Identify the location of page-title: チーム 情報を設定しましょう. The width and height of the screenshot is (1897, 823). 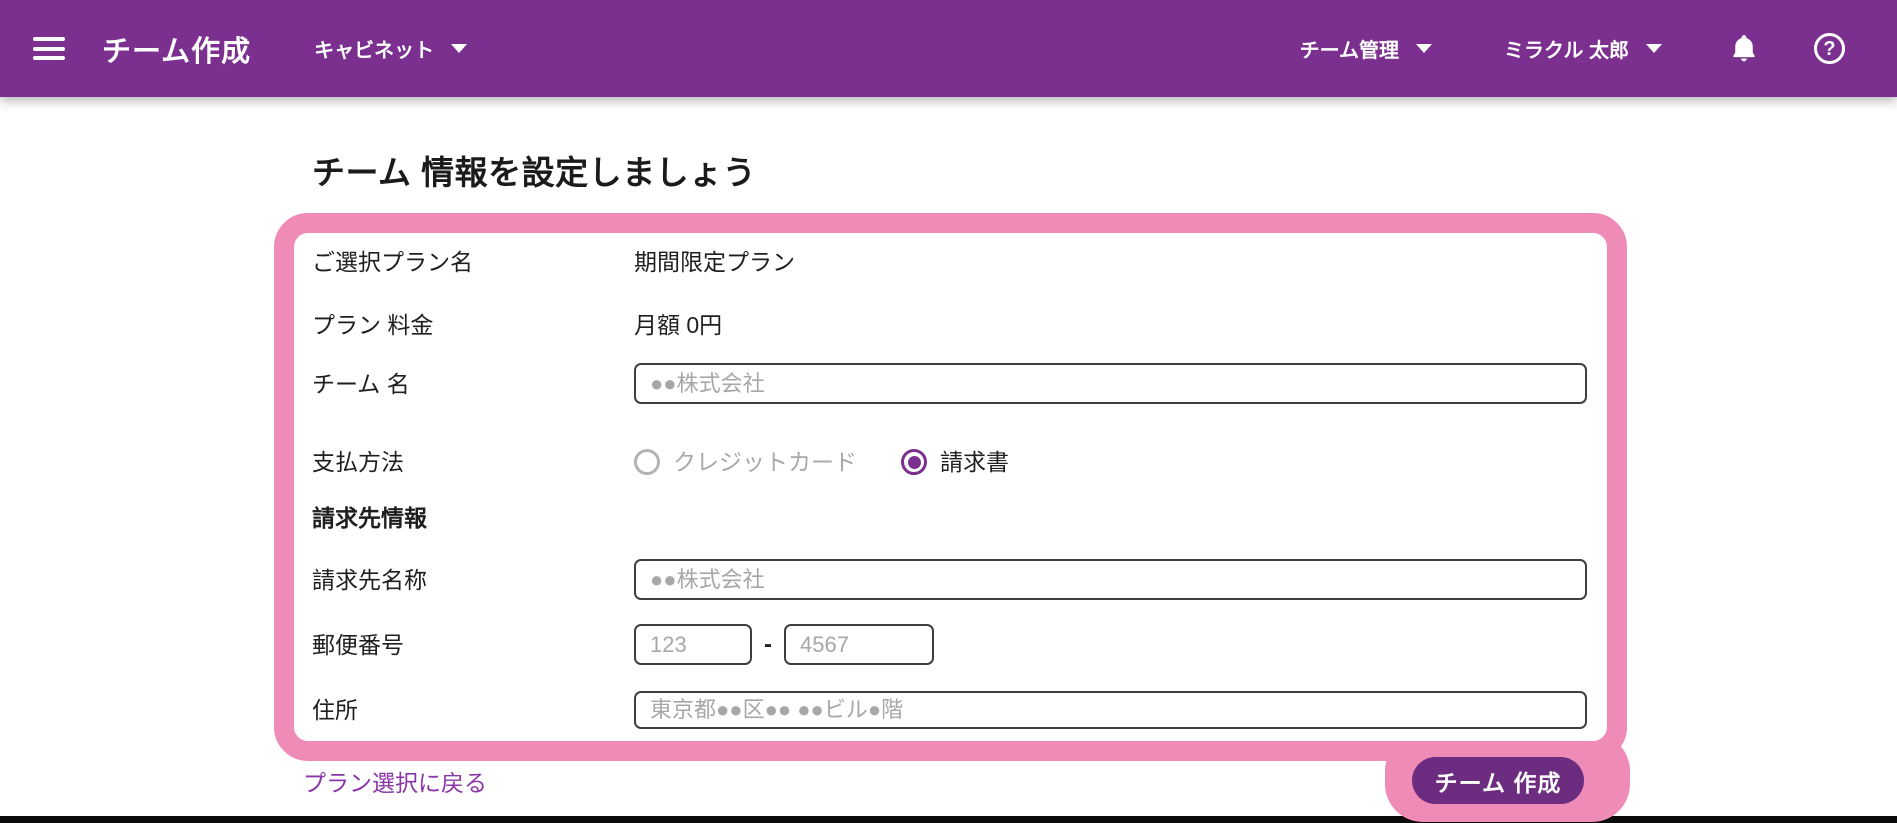
(534, 172).